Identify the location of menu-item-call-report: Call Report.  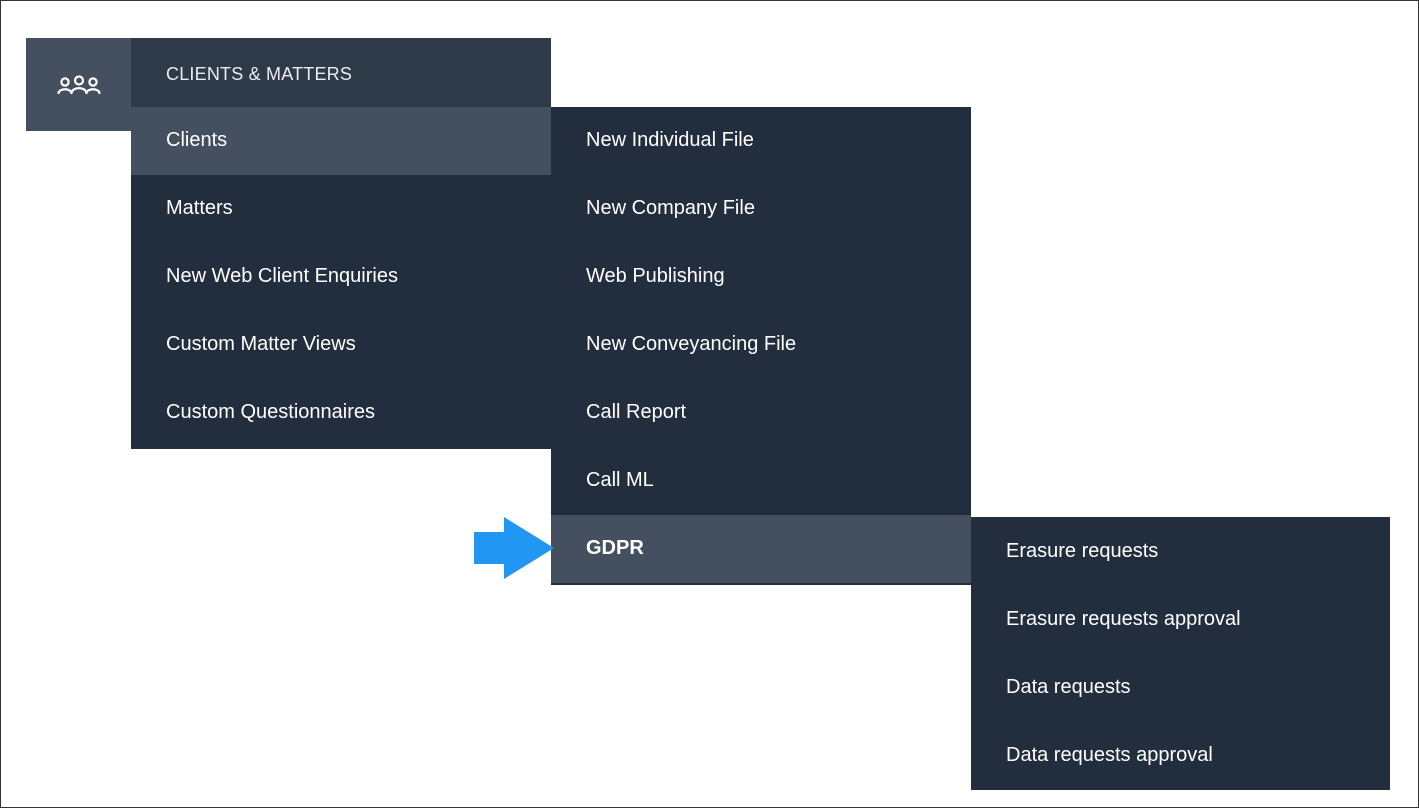
(761, 413).